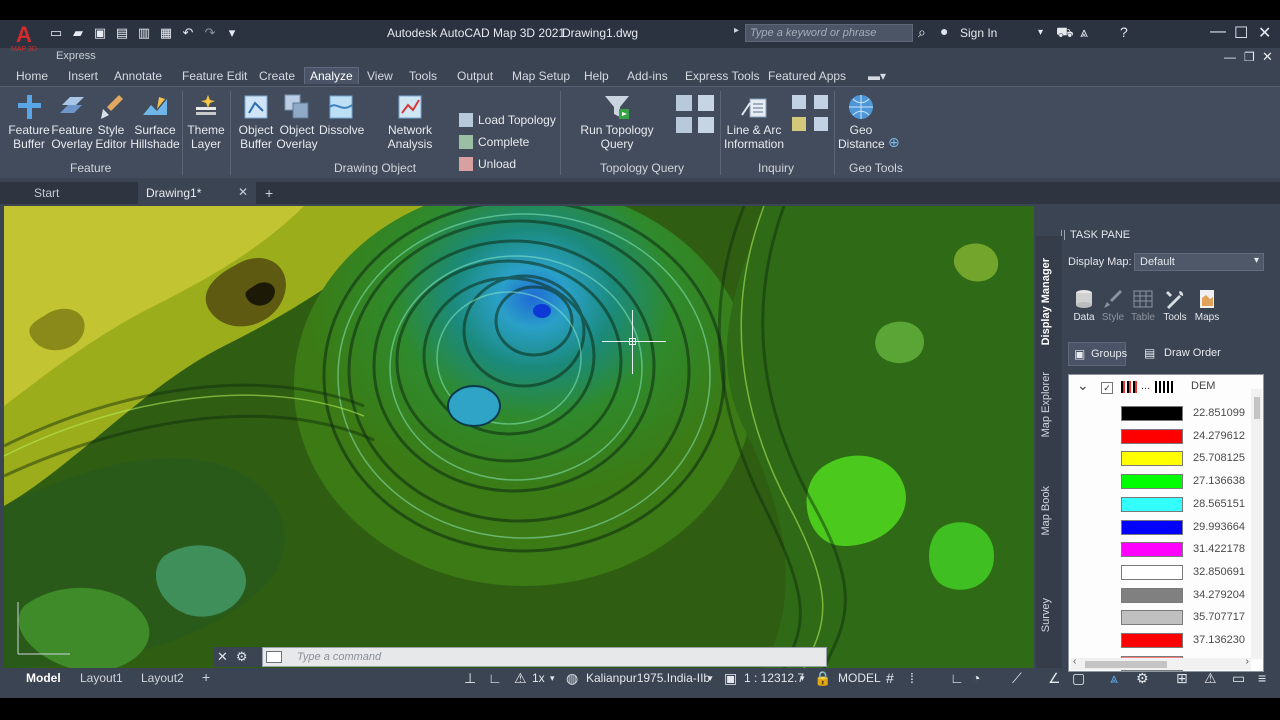 Image resolution: width=1280 pixels, height=720 pixels. Describe the element at coordinates (1083, 385) in the screenshot. I see `collapse-layer-icon: ⌄` at that location.